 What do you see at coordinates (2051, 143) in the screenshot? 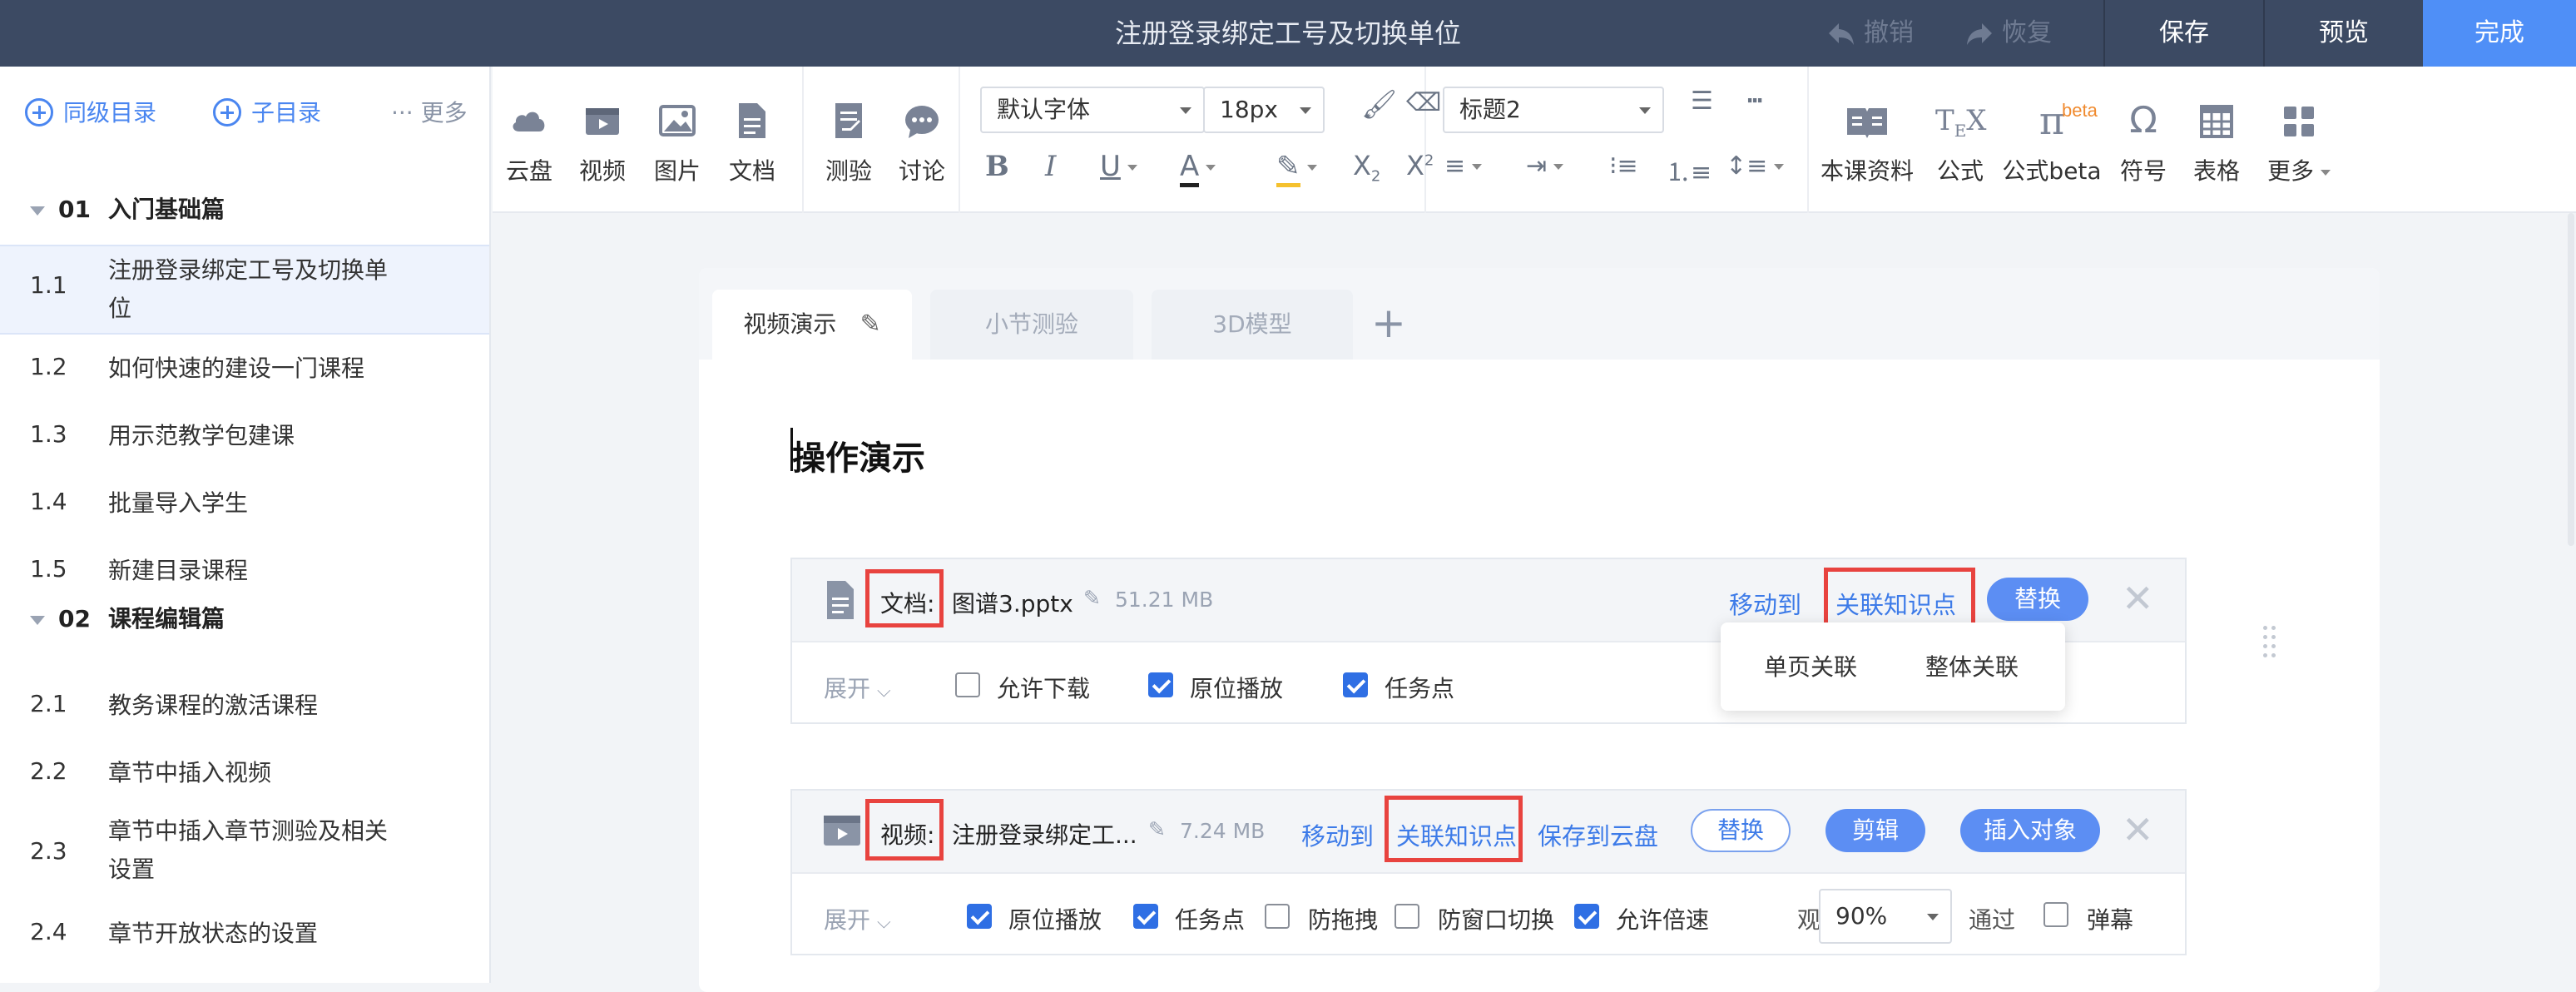
I see `formula-beta-button: π beta 公式beta` at bounding box center [2051, 143].